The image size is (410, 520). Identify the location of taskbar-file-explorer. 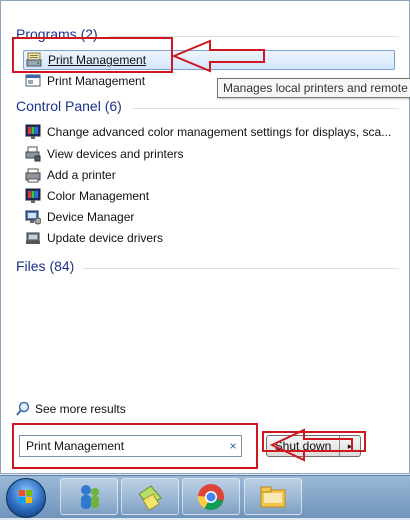
(273, 496).